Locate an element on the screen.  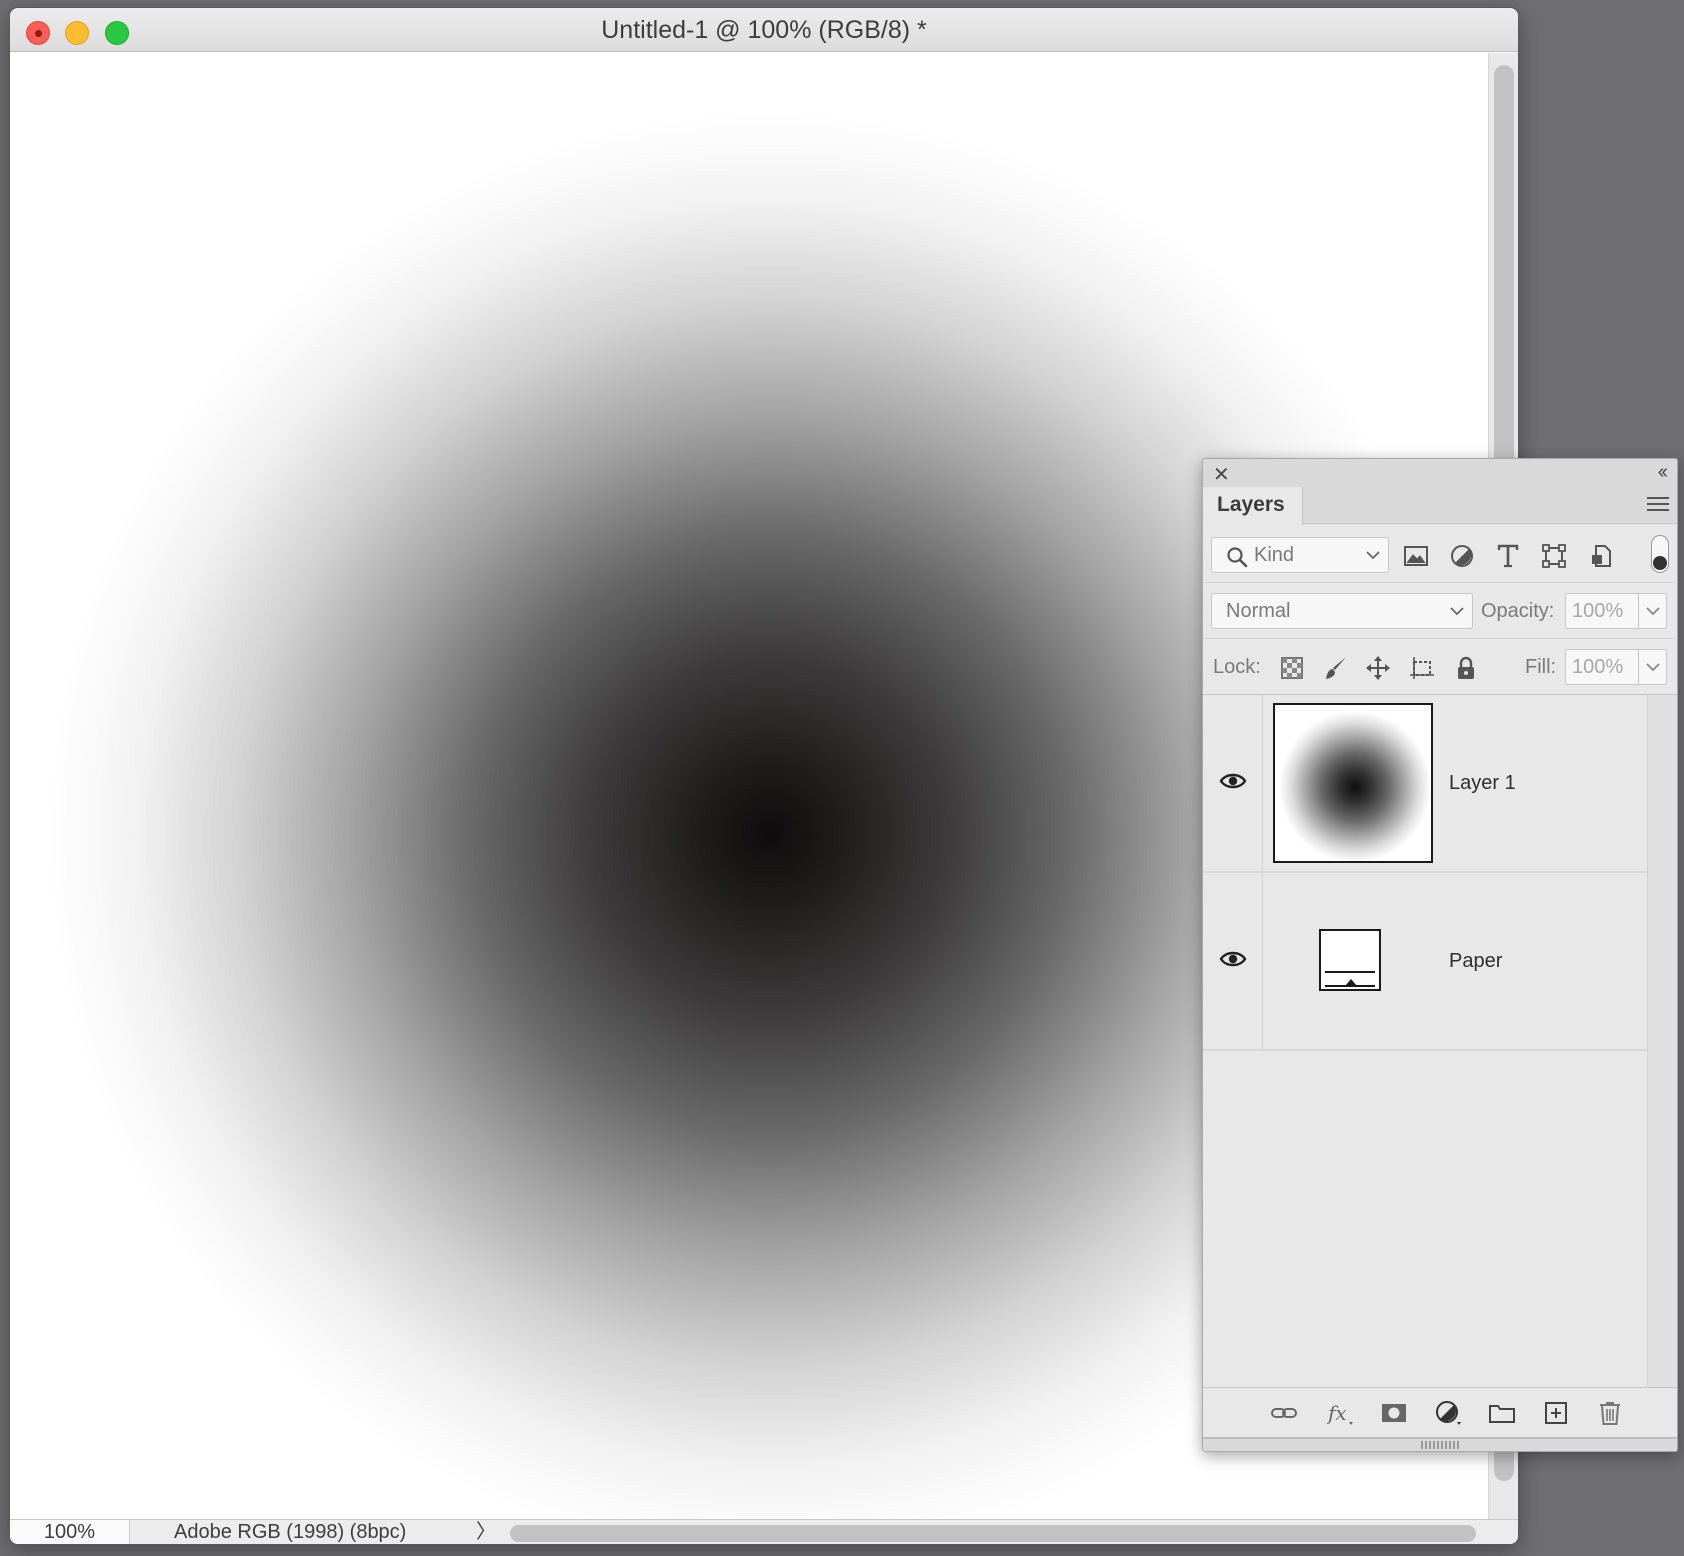
pixel-layer-filter-icon is located at coordinates (1416, 556).